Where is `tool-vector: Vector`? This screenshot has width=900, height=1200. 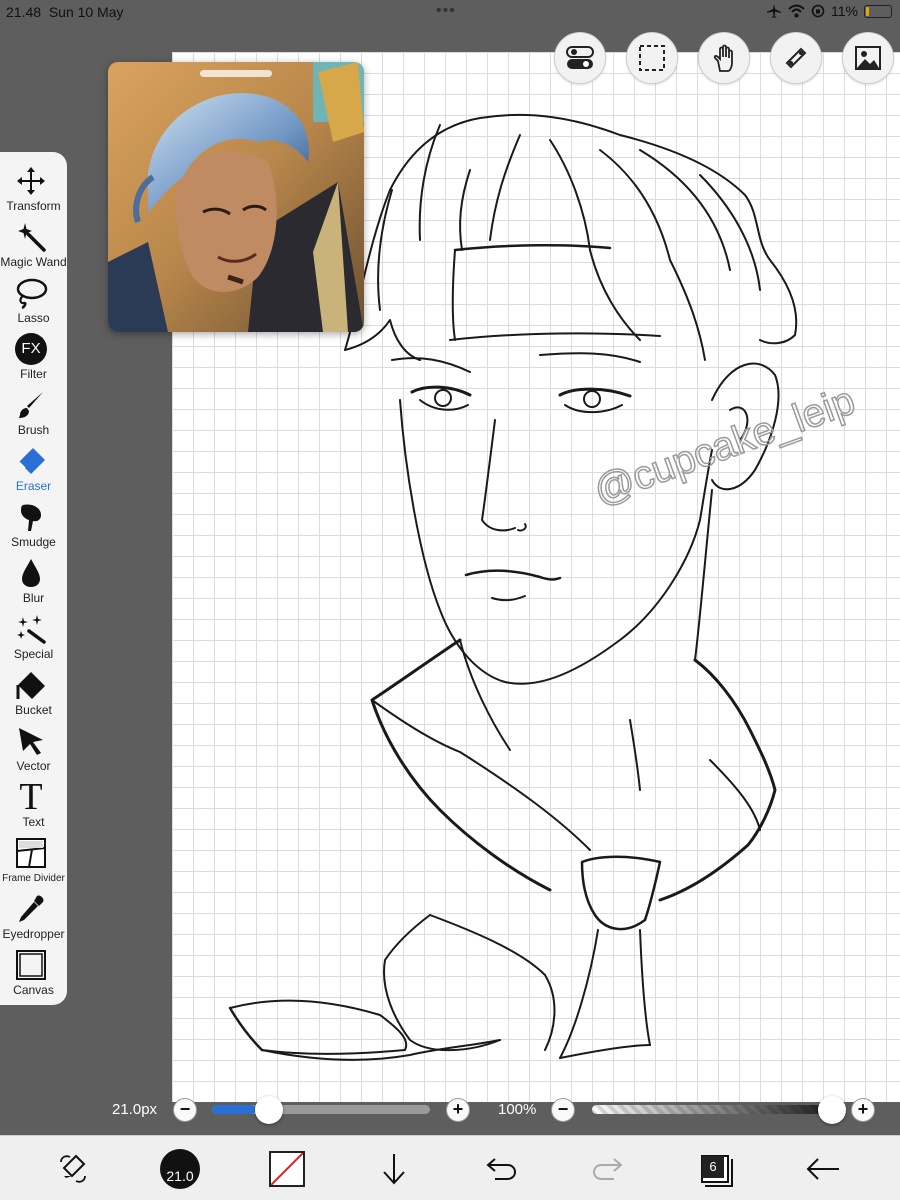 tool-vector: Vector is located at coordinates (33, 746).